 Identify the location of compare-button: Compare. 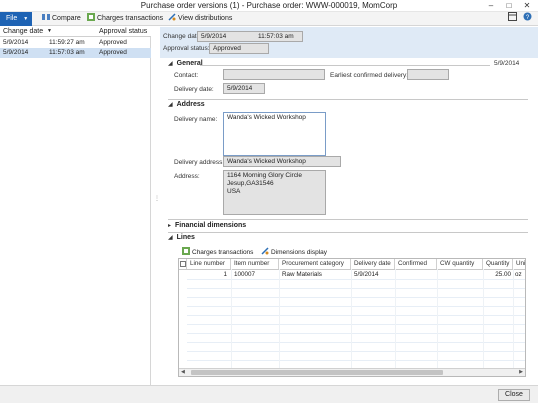
(61, 19).